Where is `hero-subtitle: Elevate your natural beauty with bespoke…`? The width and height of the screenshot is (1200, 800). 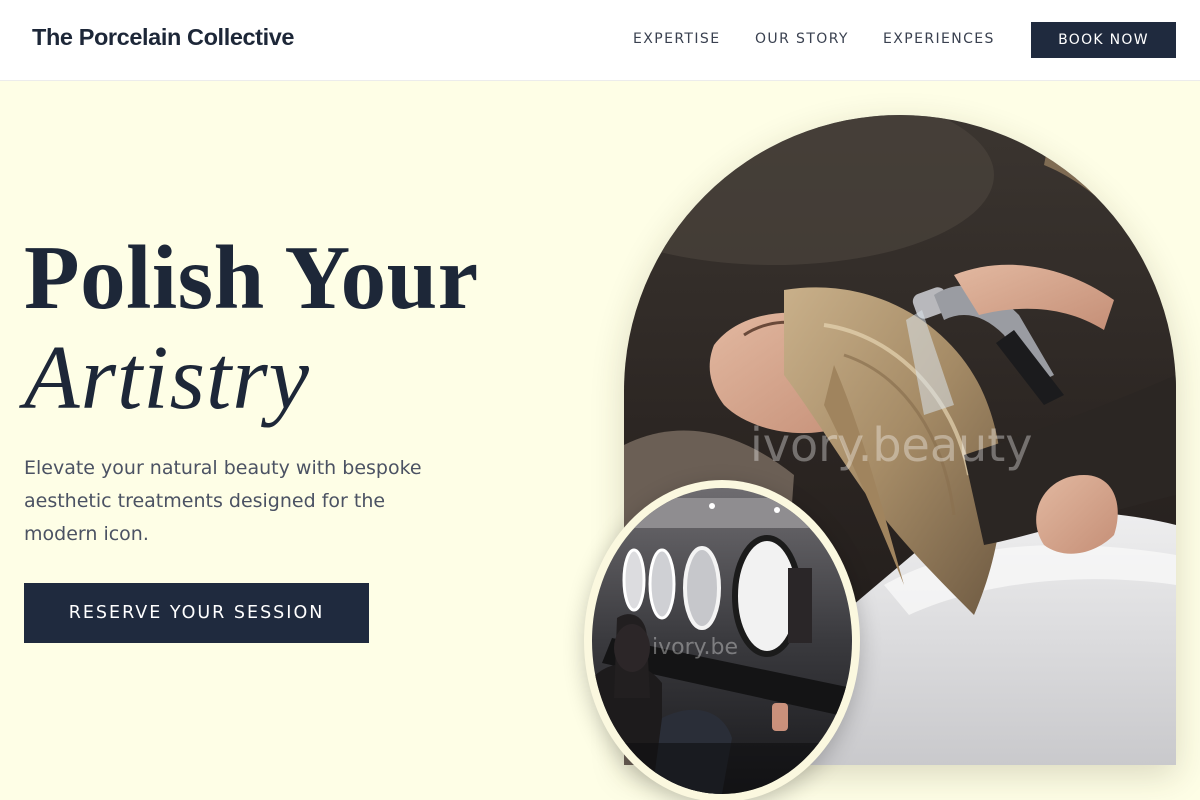
hero-subtitle: Elevate your natural beauty with bespoke… is located at coordinates (223, 501).